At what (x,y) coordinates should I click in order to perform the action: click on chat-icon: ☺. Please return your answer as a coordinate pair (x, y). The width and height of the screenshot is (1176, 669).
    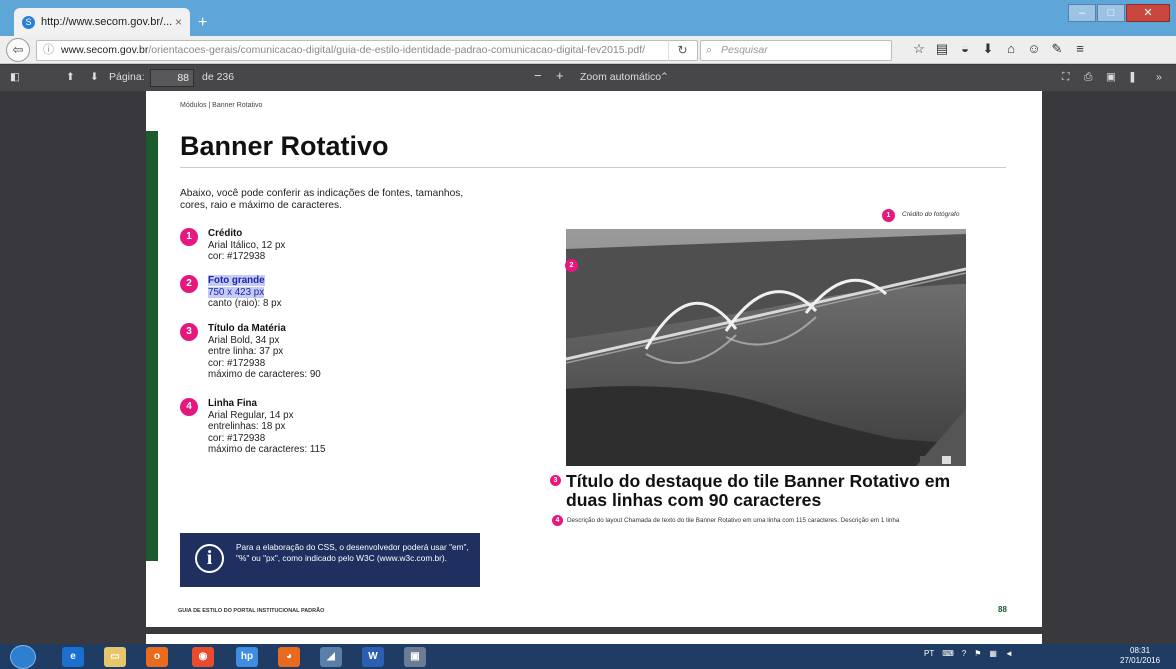
    Looking at the image, I should click on (1034, 49).